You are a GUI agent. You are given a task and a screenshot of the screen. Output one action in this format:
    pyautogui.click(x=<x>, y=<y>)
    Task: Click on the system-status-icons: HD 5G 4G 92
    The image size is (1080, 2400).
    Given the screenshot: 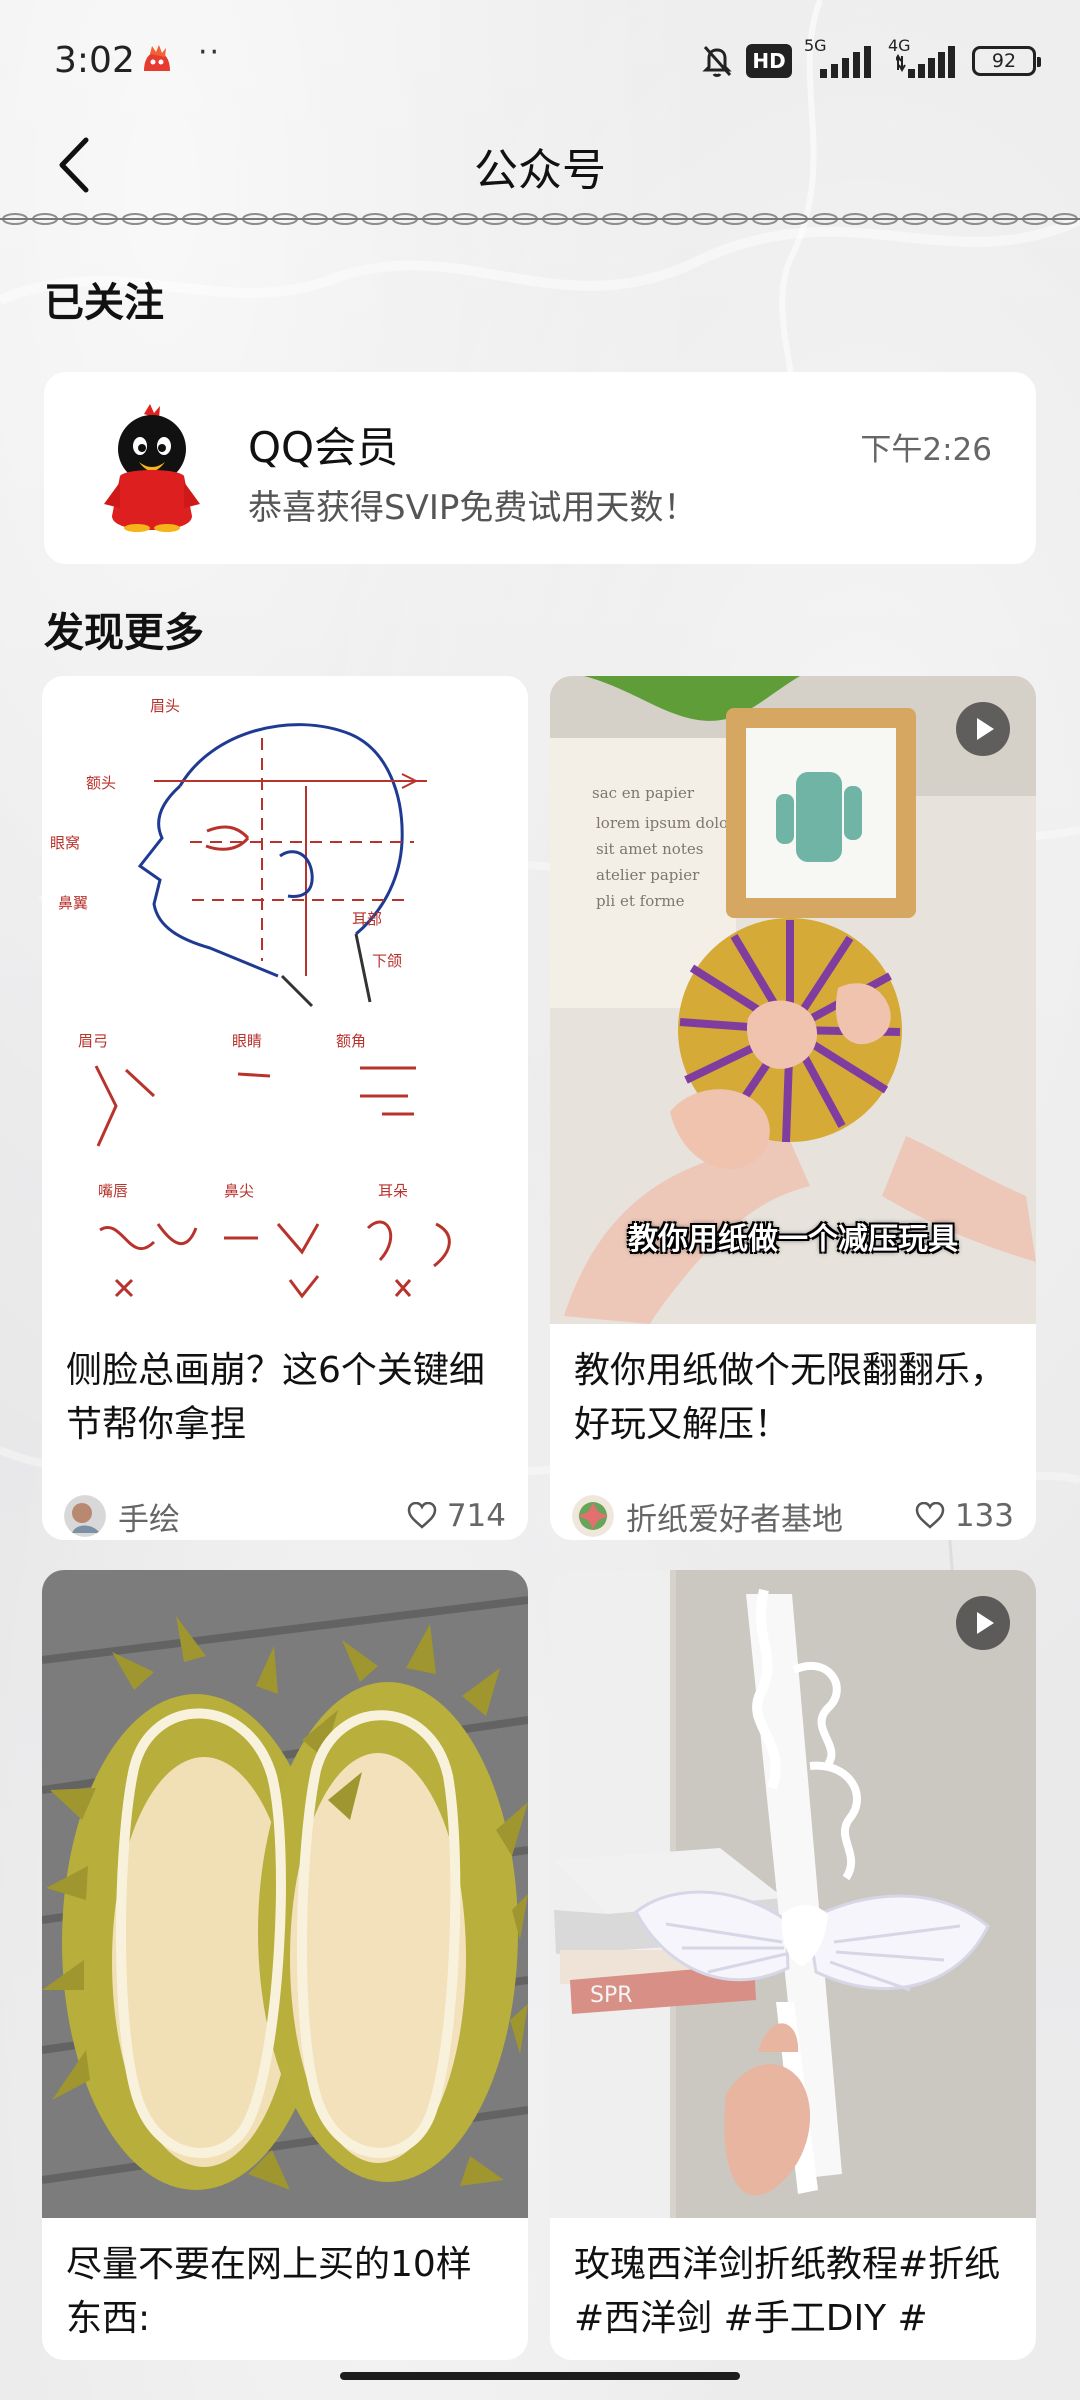 What is the action you would take?
    pyautogui.click(x=870, y=58)
    